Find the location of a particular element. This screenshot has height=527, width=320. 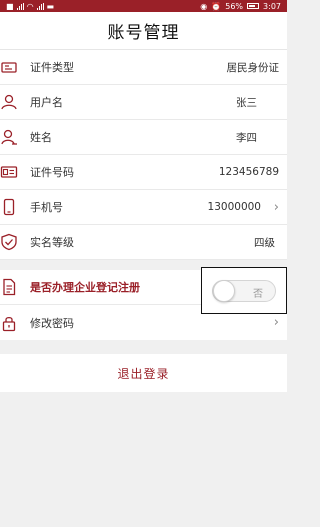

logout-label: 退出登录 is located at coordinates (143, 373).